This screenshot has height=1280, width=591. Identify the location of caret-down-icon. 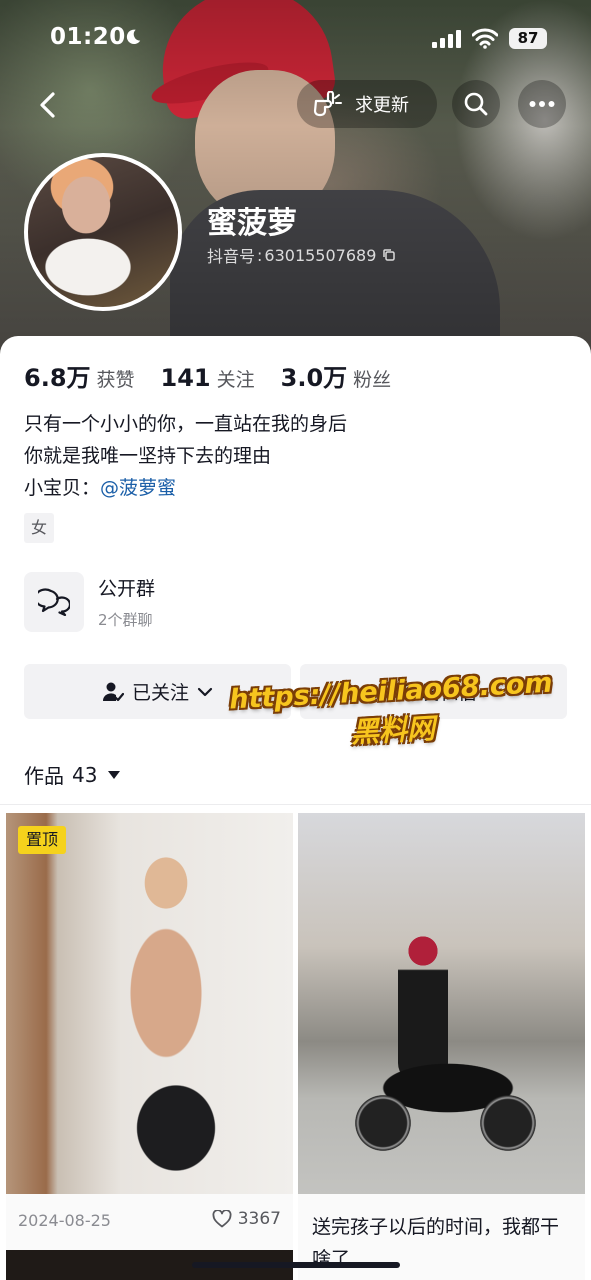
(114, 774).